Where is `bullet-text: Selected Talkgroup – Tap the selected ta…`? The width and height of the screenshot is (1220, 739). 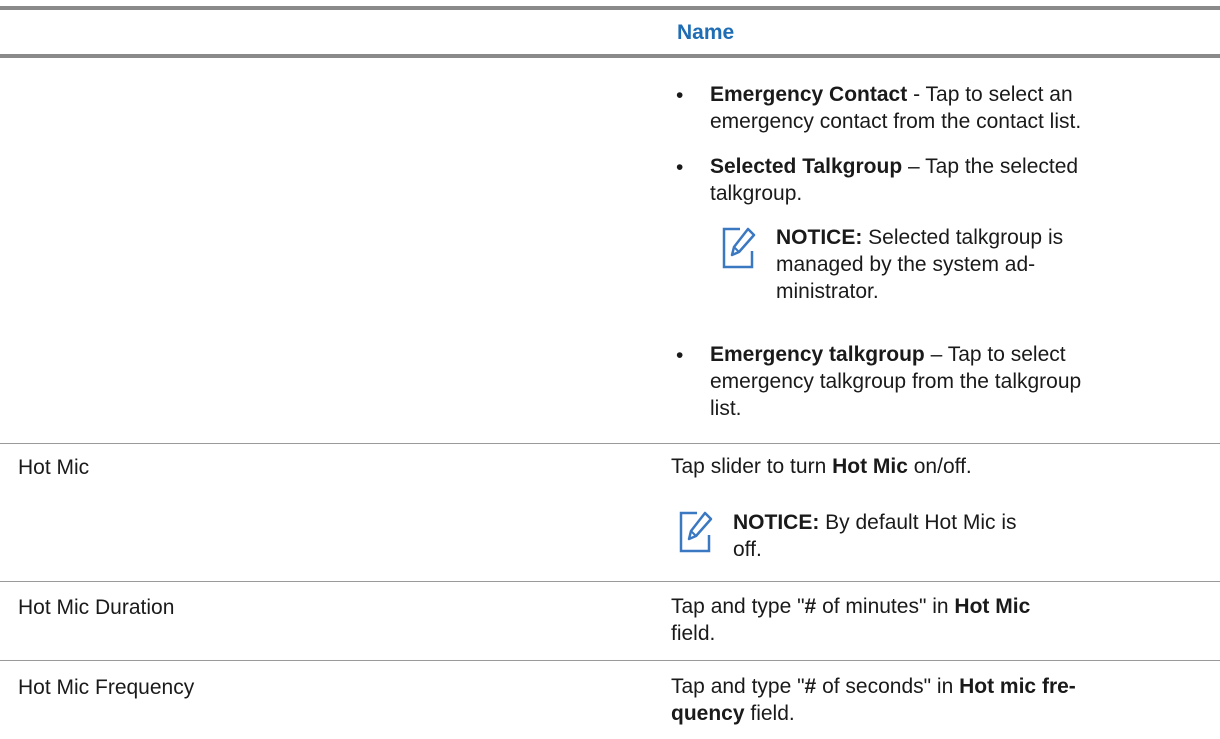
bullet-text: Selected Talkgroup – Tap the selected ta… is located at coordinates (894, 180).